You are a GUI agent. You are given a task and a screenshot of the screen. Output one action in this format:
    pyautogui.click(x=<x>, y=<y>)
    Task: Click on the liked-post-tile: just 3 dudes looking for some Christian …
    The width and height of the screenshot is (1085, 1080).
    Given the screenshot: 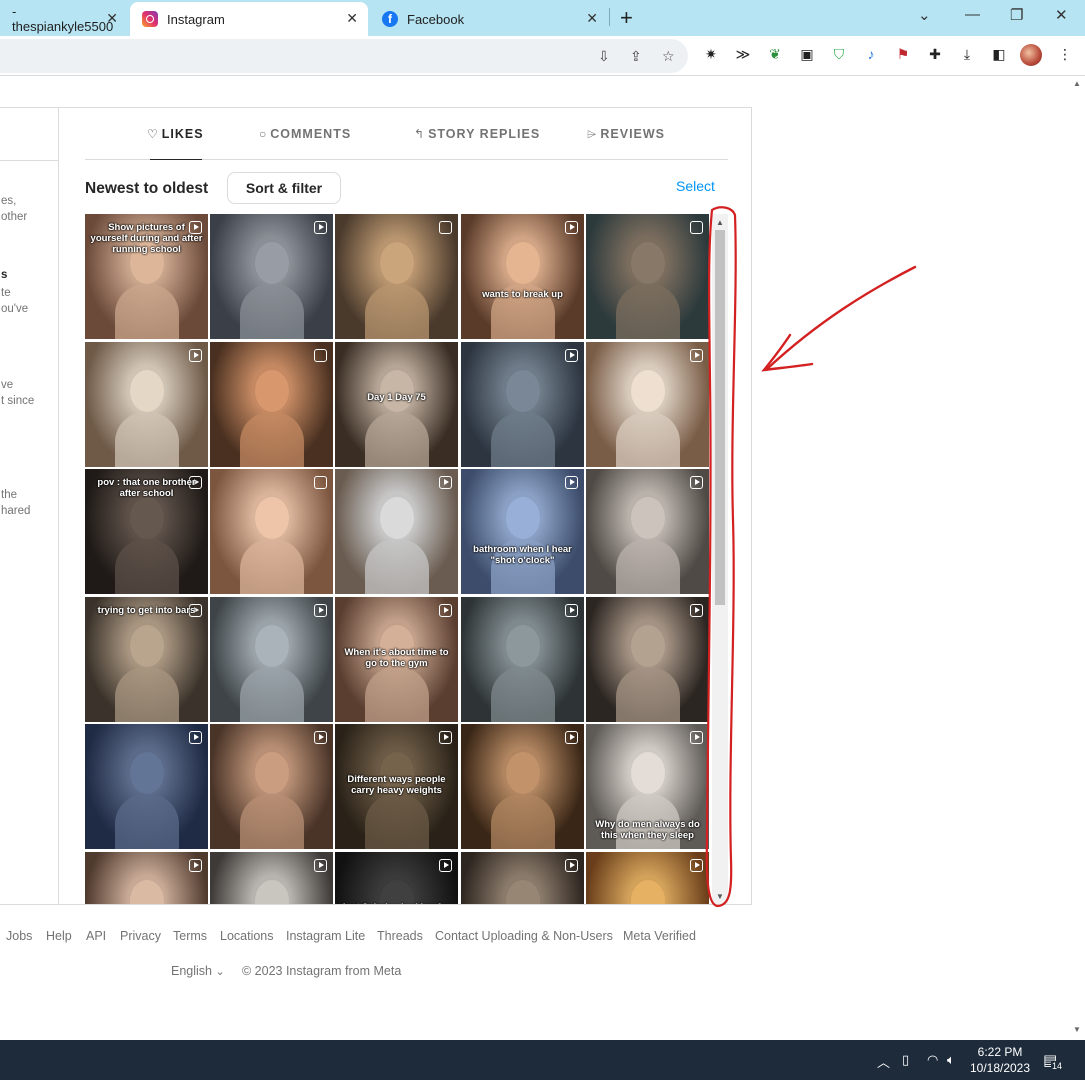 What is the action you would take?
    pyautogui.click(x=396, y=878)
    